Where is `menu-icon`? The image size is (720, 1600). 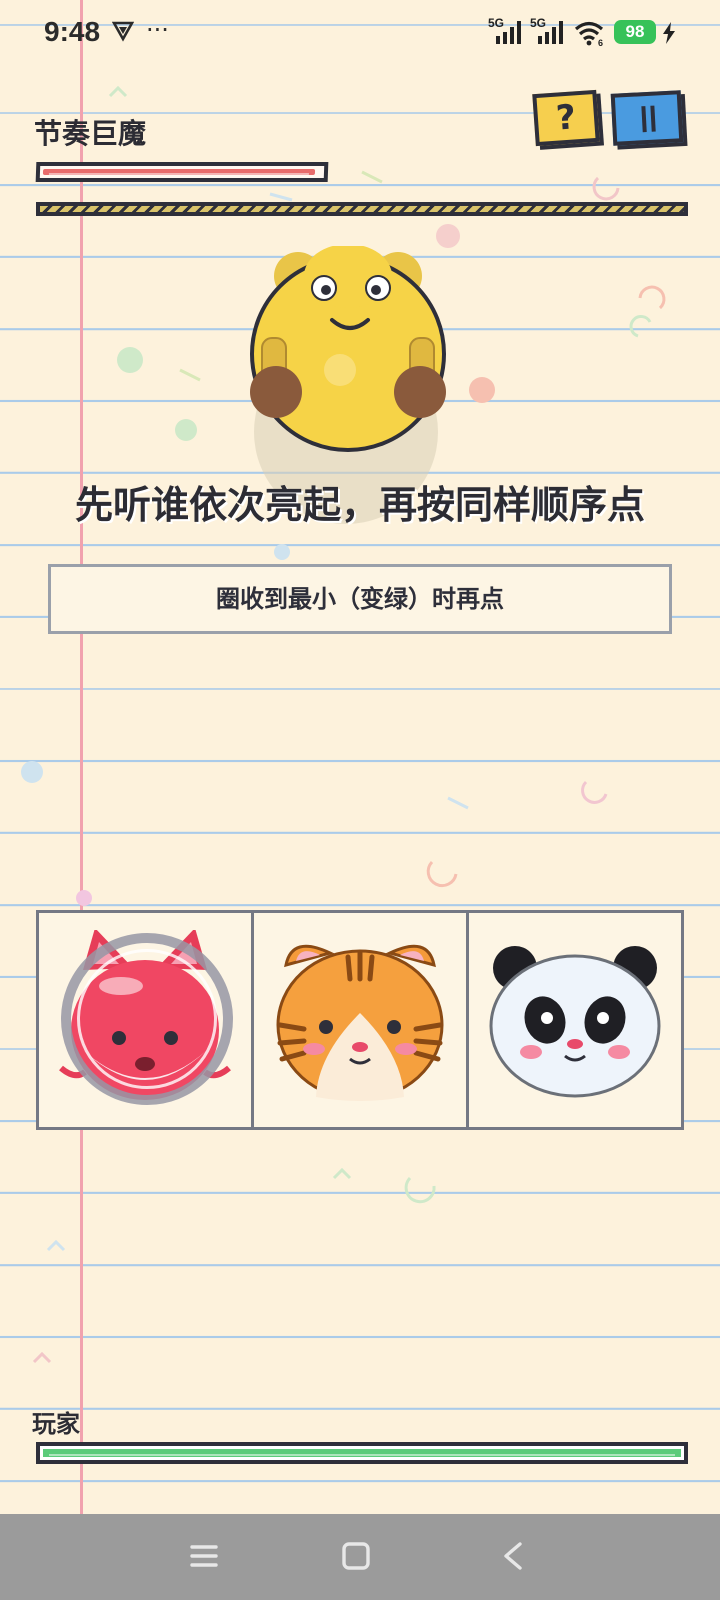
menu-icon is located at coordinates (204, 1556).